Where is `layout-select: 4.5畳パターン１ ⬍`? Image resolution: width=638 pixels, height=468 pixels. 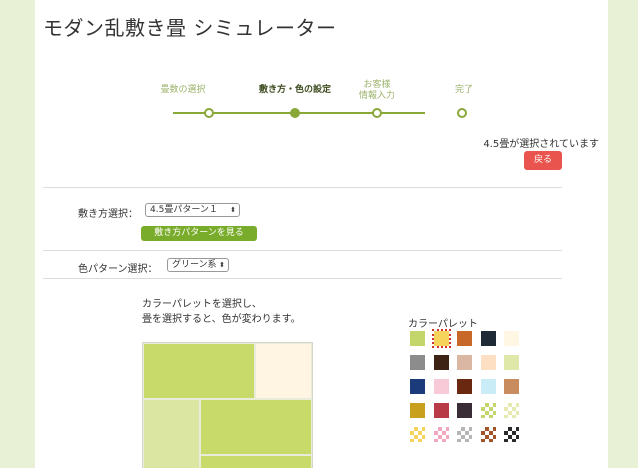 layout-select: 4.5畳パターン１ ⬍ is located at coordinates (192, 210).